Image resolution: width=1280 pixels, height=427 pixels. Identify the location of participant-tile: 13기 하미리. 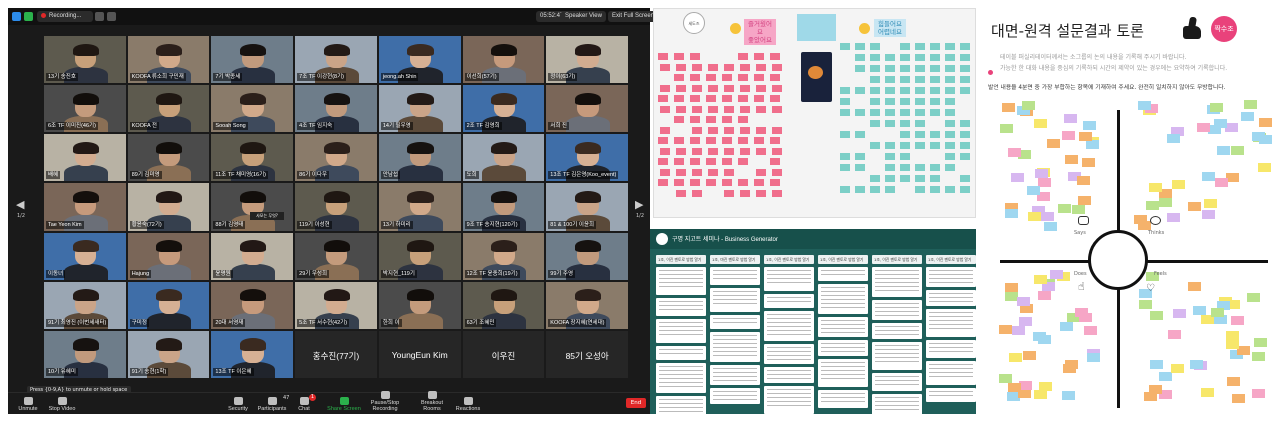
(419, 207).